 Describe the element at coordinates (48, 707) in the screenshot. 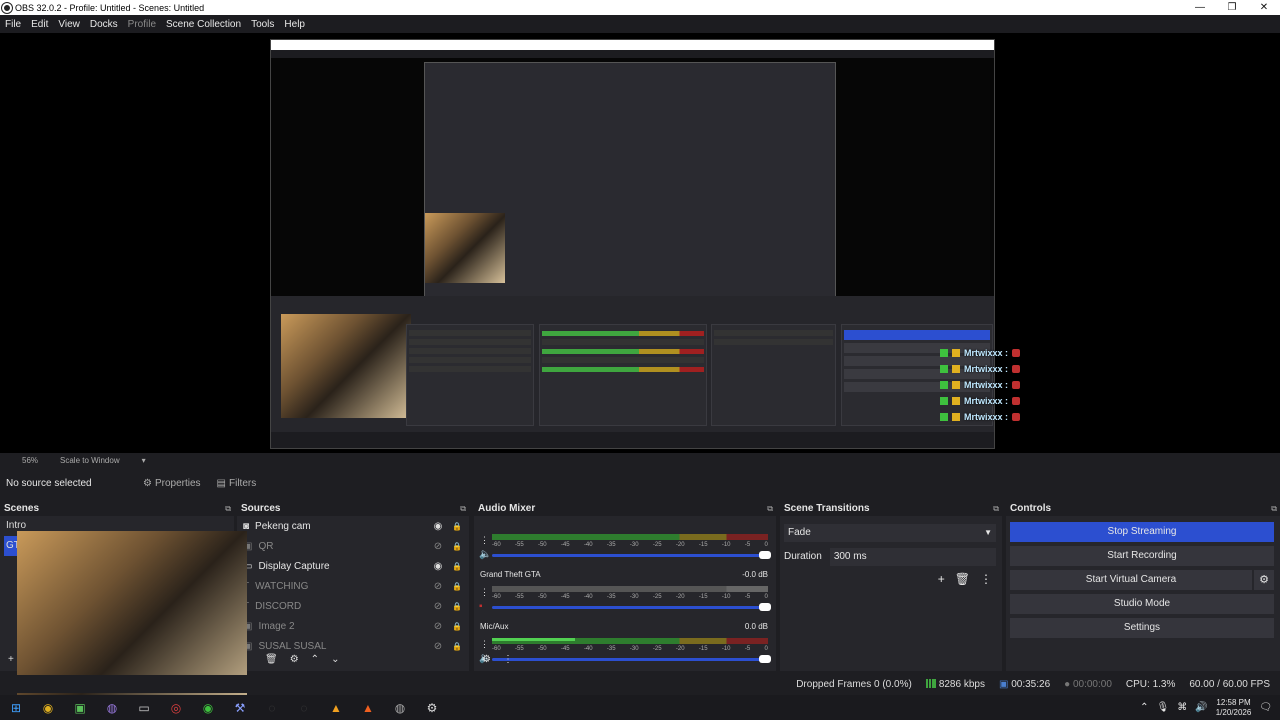

I see `chrome-icon: ◉` at that location.